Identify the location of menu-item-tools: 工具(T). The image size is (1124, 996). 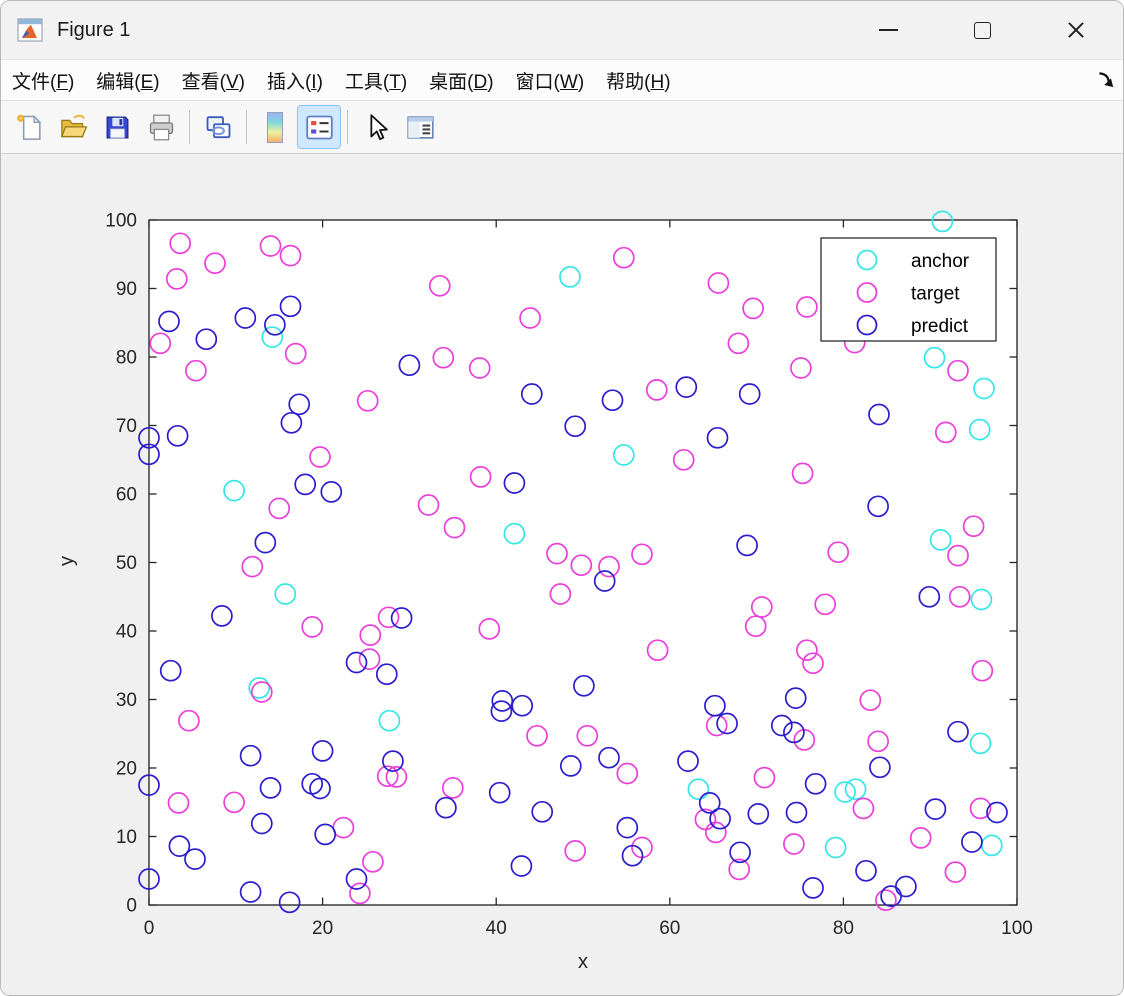
(376, 80).